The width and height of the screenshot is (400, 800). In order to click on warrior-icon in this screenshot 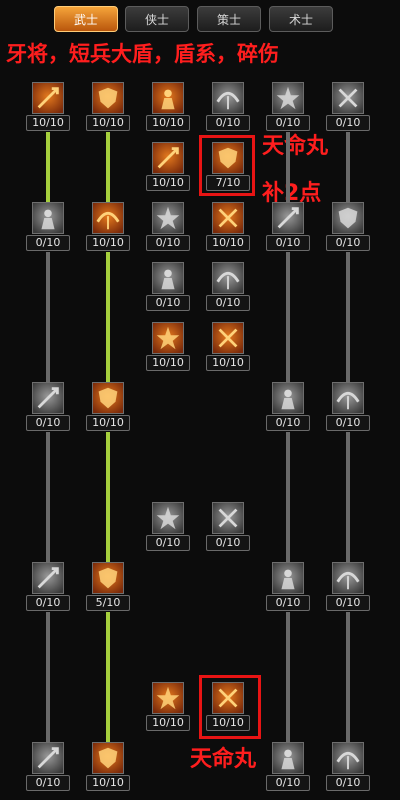, I will do `click(168, 218)`.